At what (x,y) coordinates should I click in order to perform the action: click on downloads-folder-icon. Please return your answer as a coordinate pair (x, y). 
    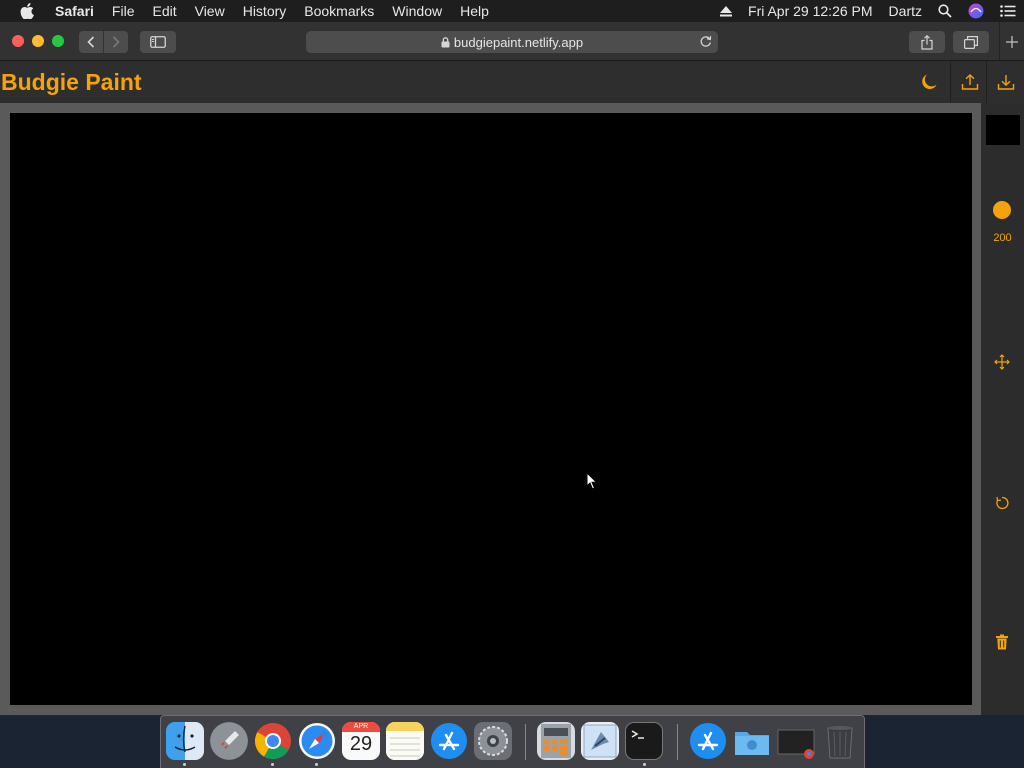
    Looking at the image, I should click on (752, 741).